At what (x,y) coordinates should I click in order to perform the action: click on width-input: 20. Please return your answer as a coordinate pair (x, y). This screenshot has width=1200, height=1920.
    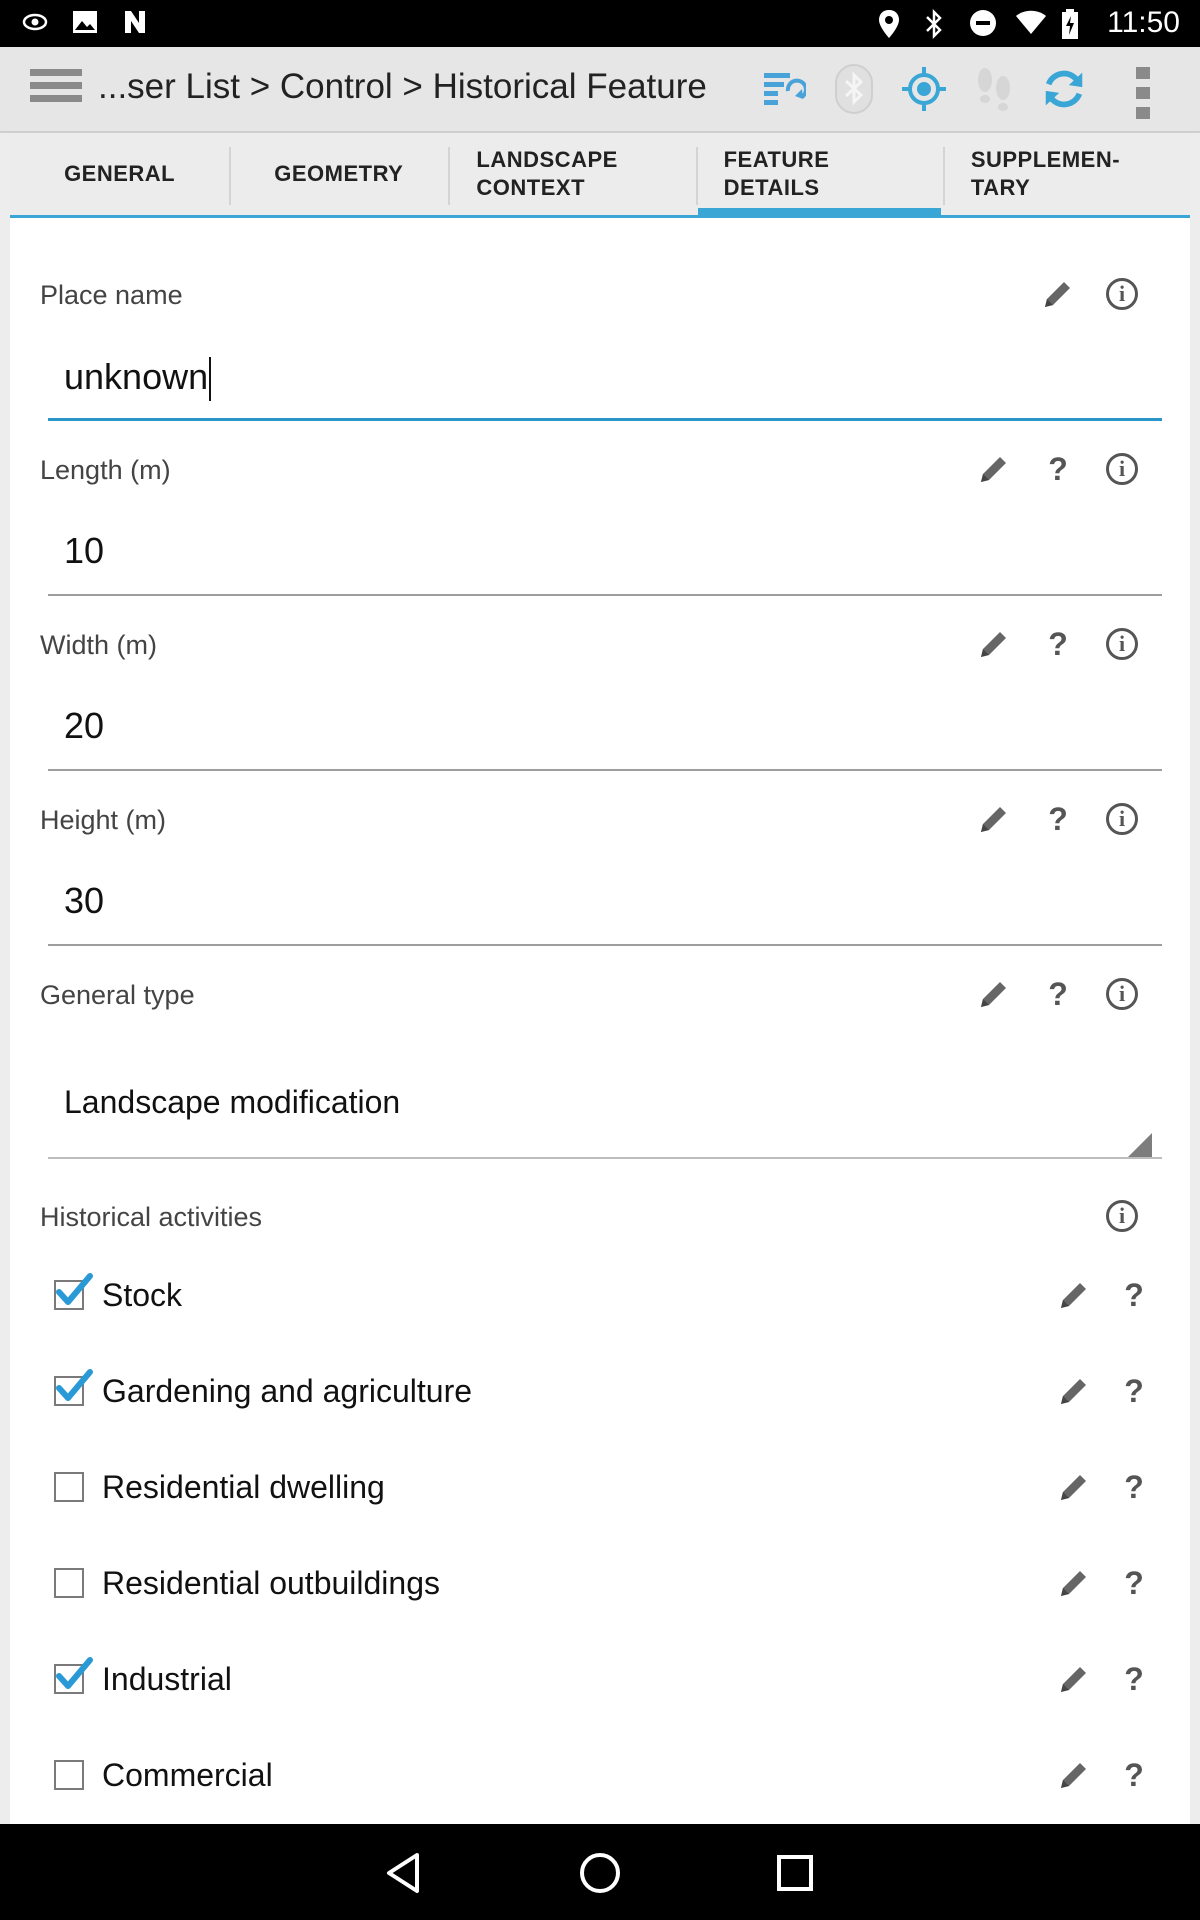
    Looking at the image, I should click on (605, 738).